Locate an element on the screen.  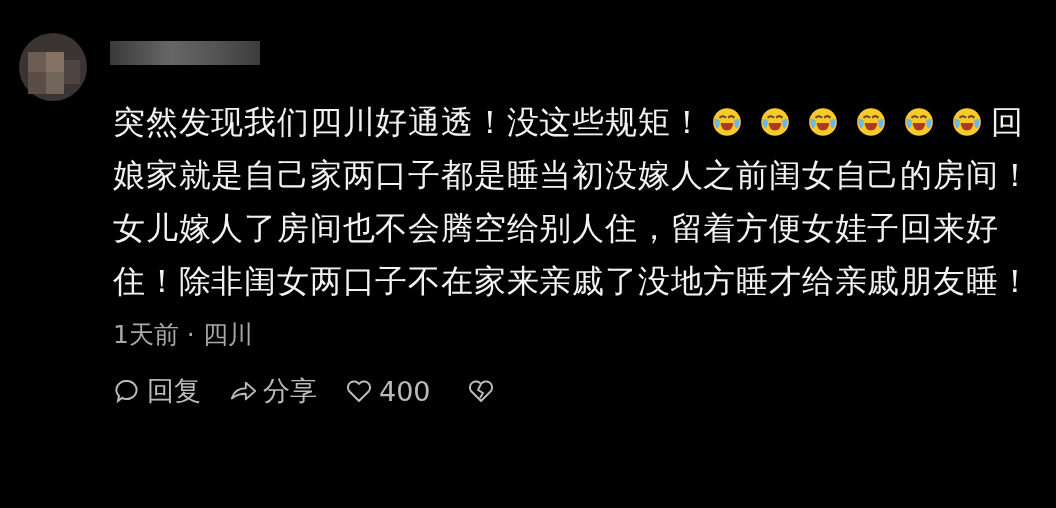
reply-button: 回复 is located at coordinates (157, 391).